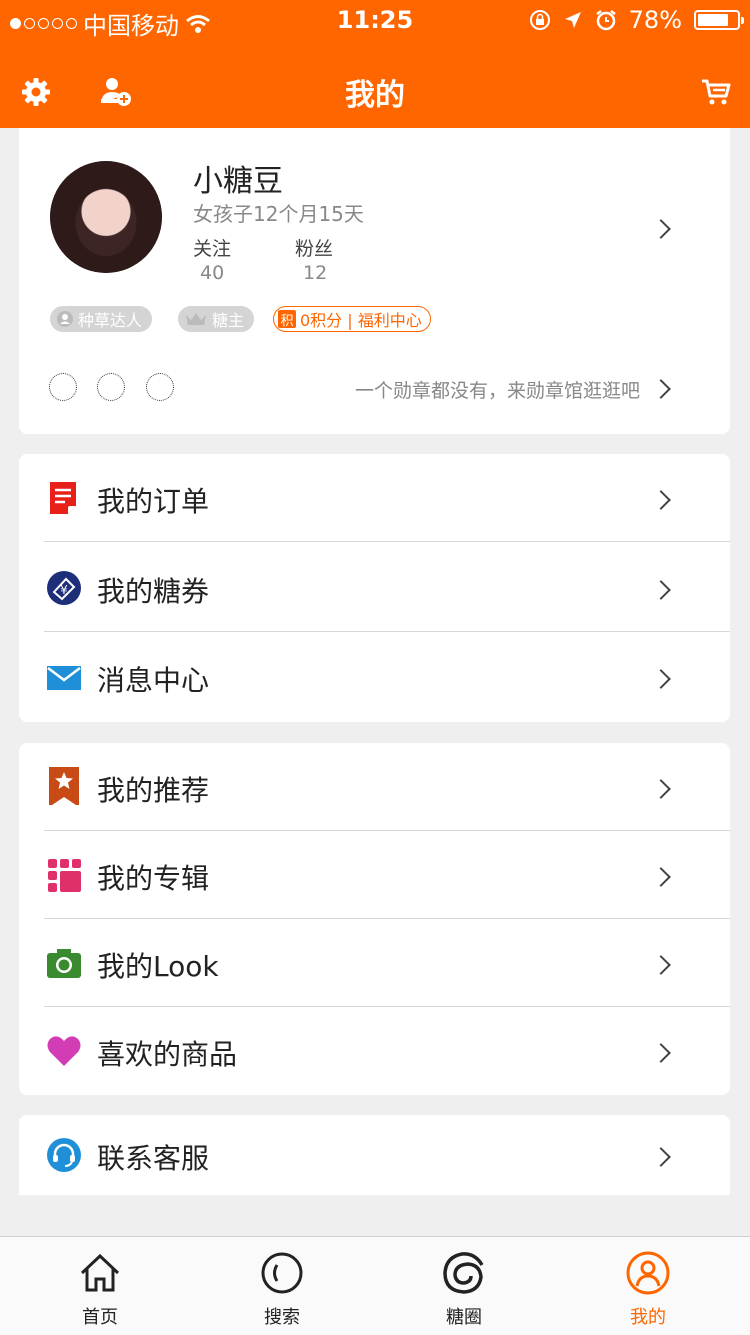 Image resolution: width=750 pixels, height=1335 pixels. I want to click on medal-hall-link: 一个勋章都没有，来勋章馆逛逛吧, so click(497, 389).